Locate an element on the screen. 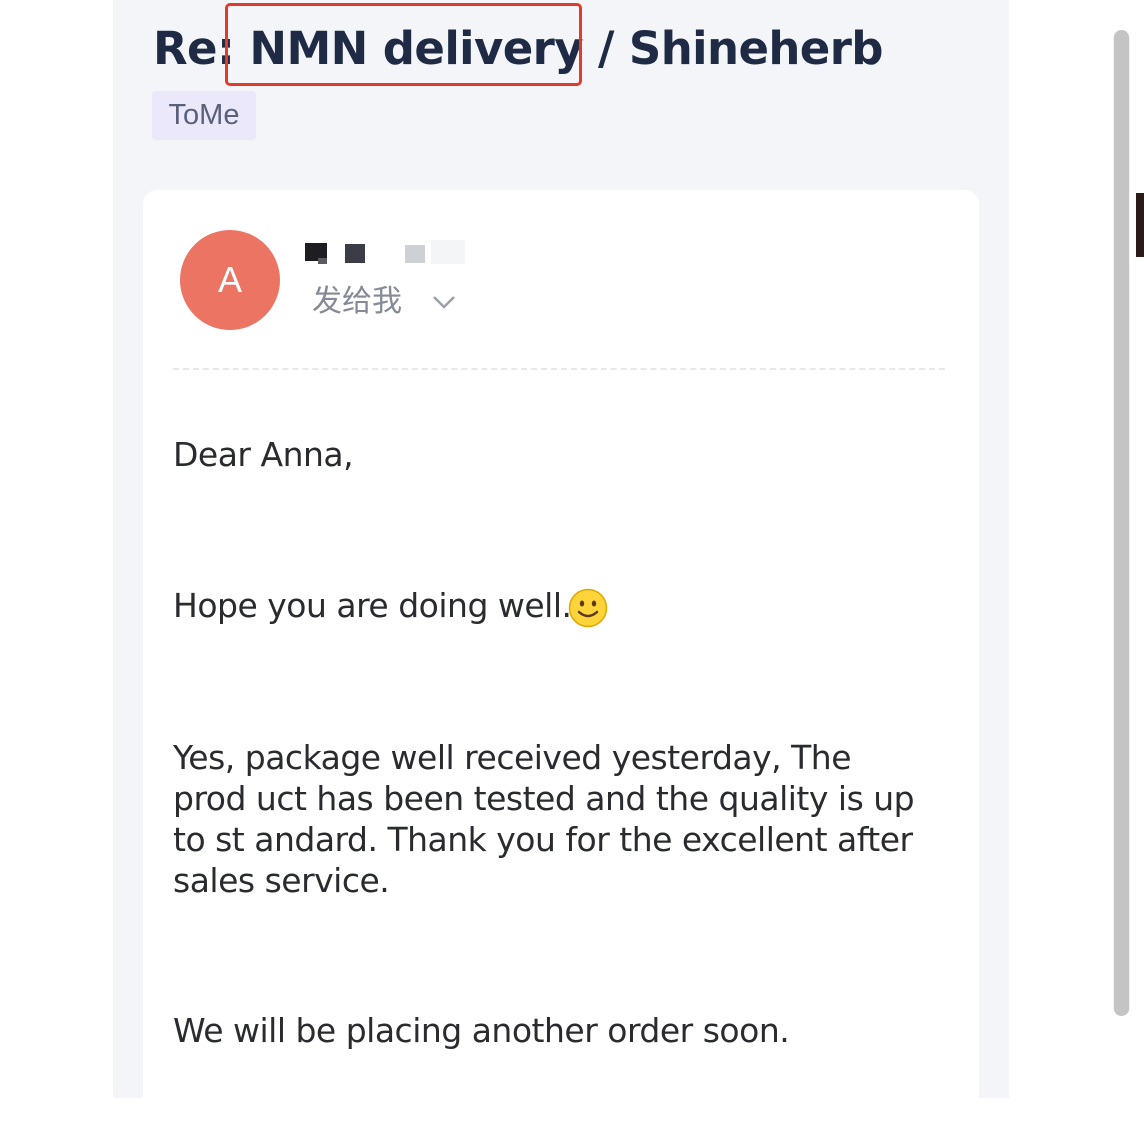 This screenshot has width=1144, height=1130. header-divider is located at coordinates (559, 369).